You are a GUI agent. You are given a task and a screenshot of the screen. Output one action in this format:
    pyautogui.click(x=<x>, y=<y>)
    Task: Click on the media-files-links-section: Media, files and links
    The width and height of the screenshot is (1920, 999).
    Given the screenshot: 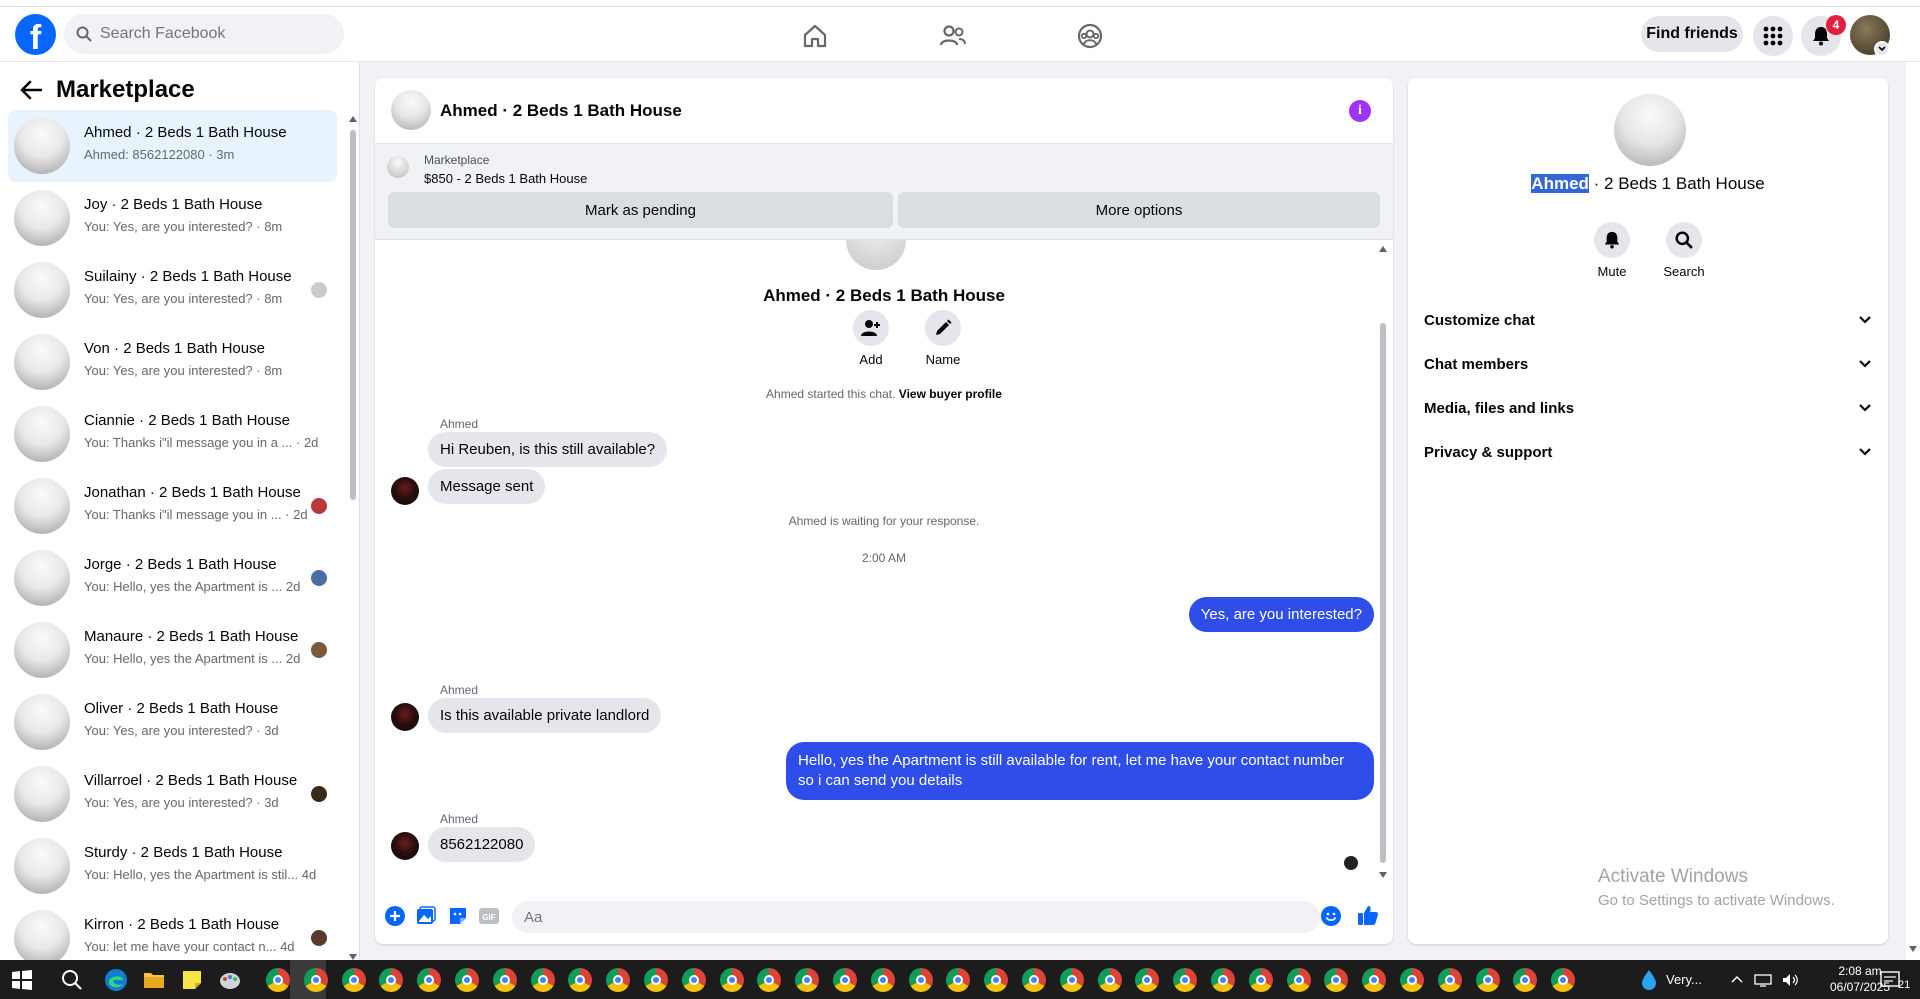 What is the action you would take?
    pyautogui.click(x=1648, y=408)
    